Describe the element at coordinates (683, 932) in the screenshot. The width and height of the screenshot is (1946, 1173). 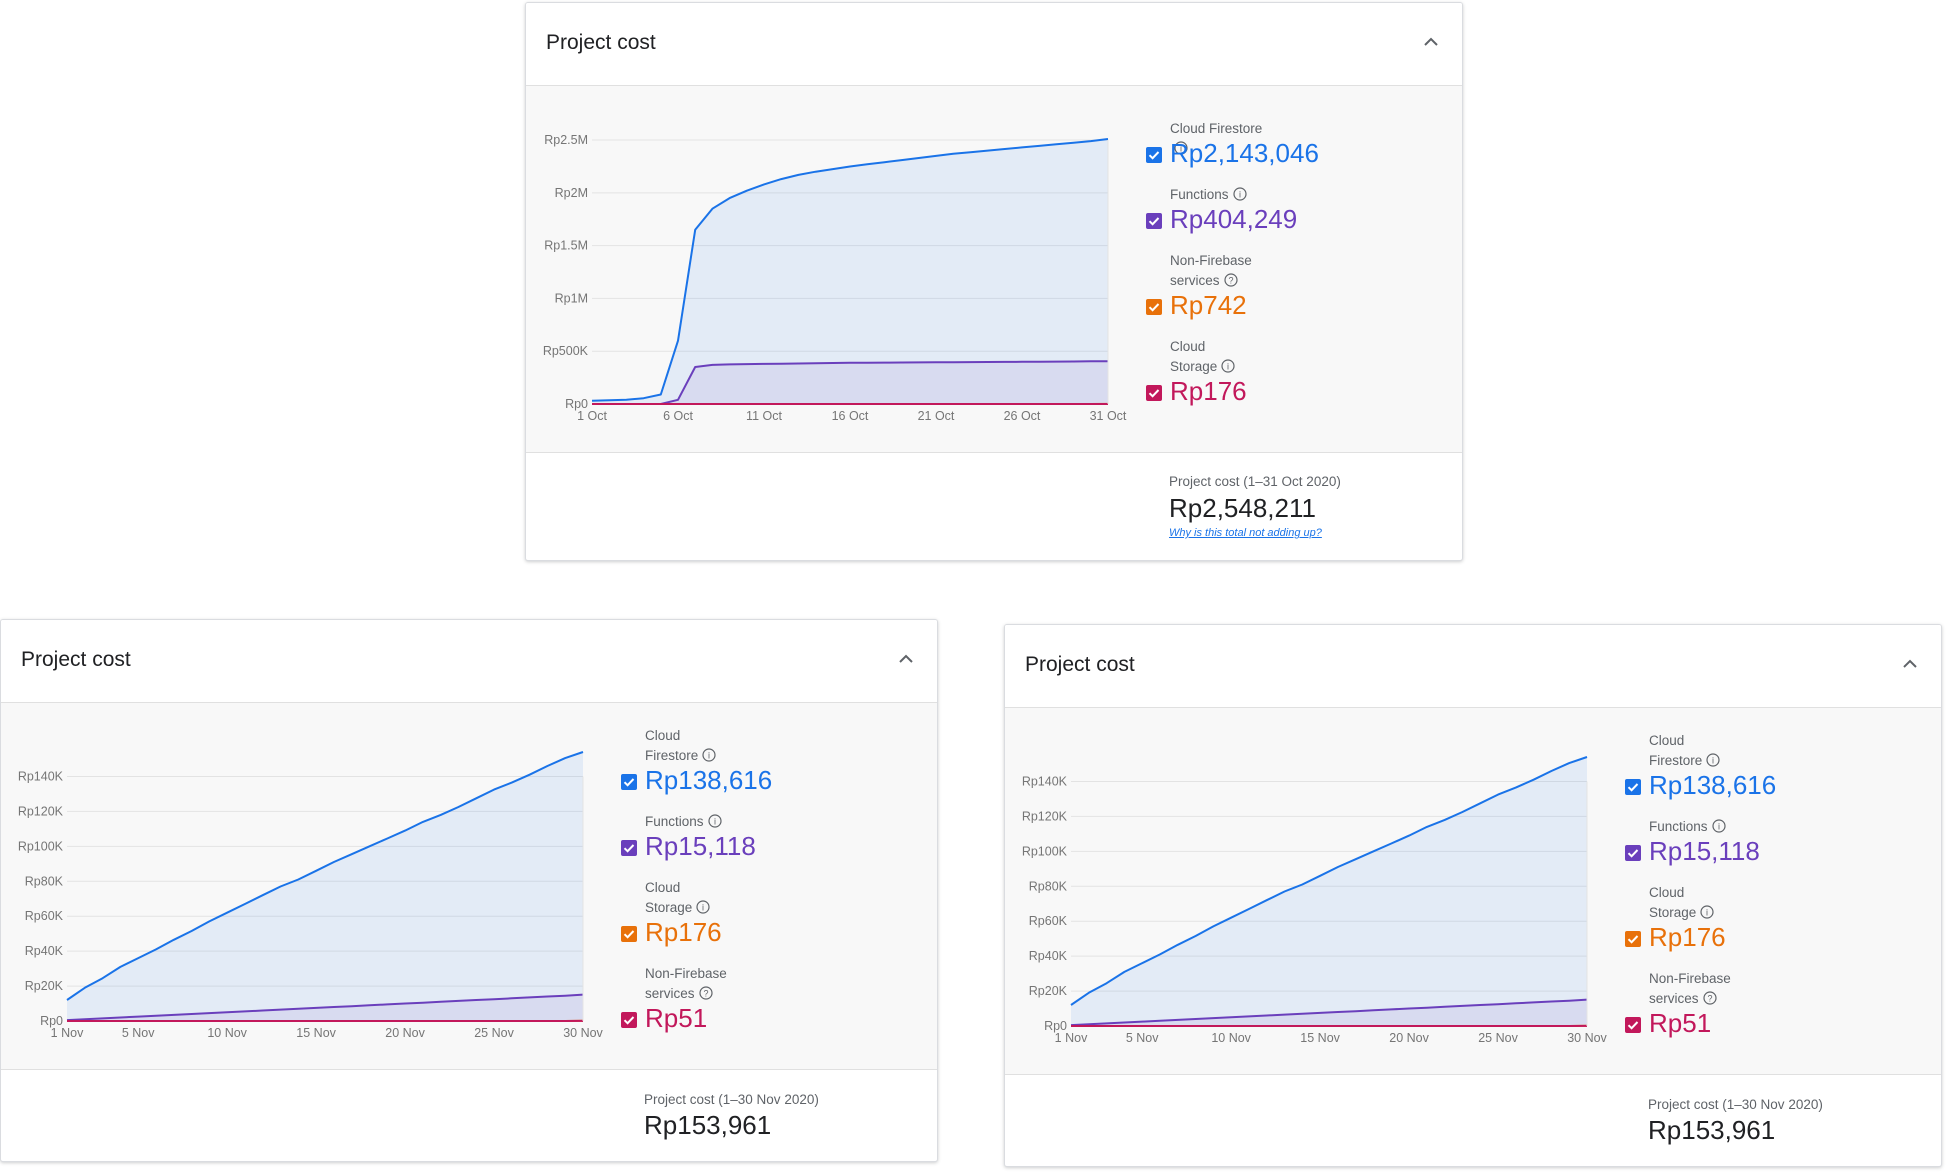
I see `legend-item-value: Rp176` at that location.